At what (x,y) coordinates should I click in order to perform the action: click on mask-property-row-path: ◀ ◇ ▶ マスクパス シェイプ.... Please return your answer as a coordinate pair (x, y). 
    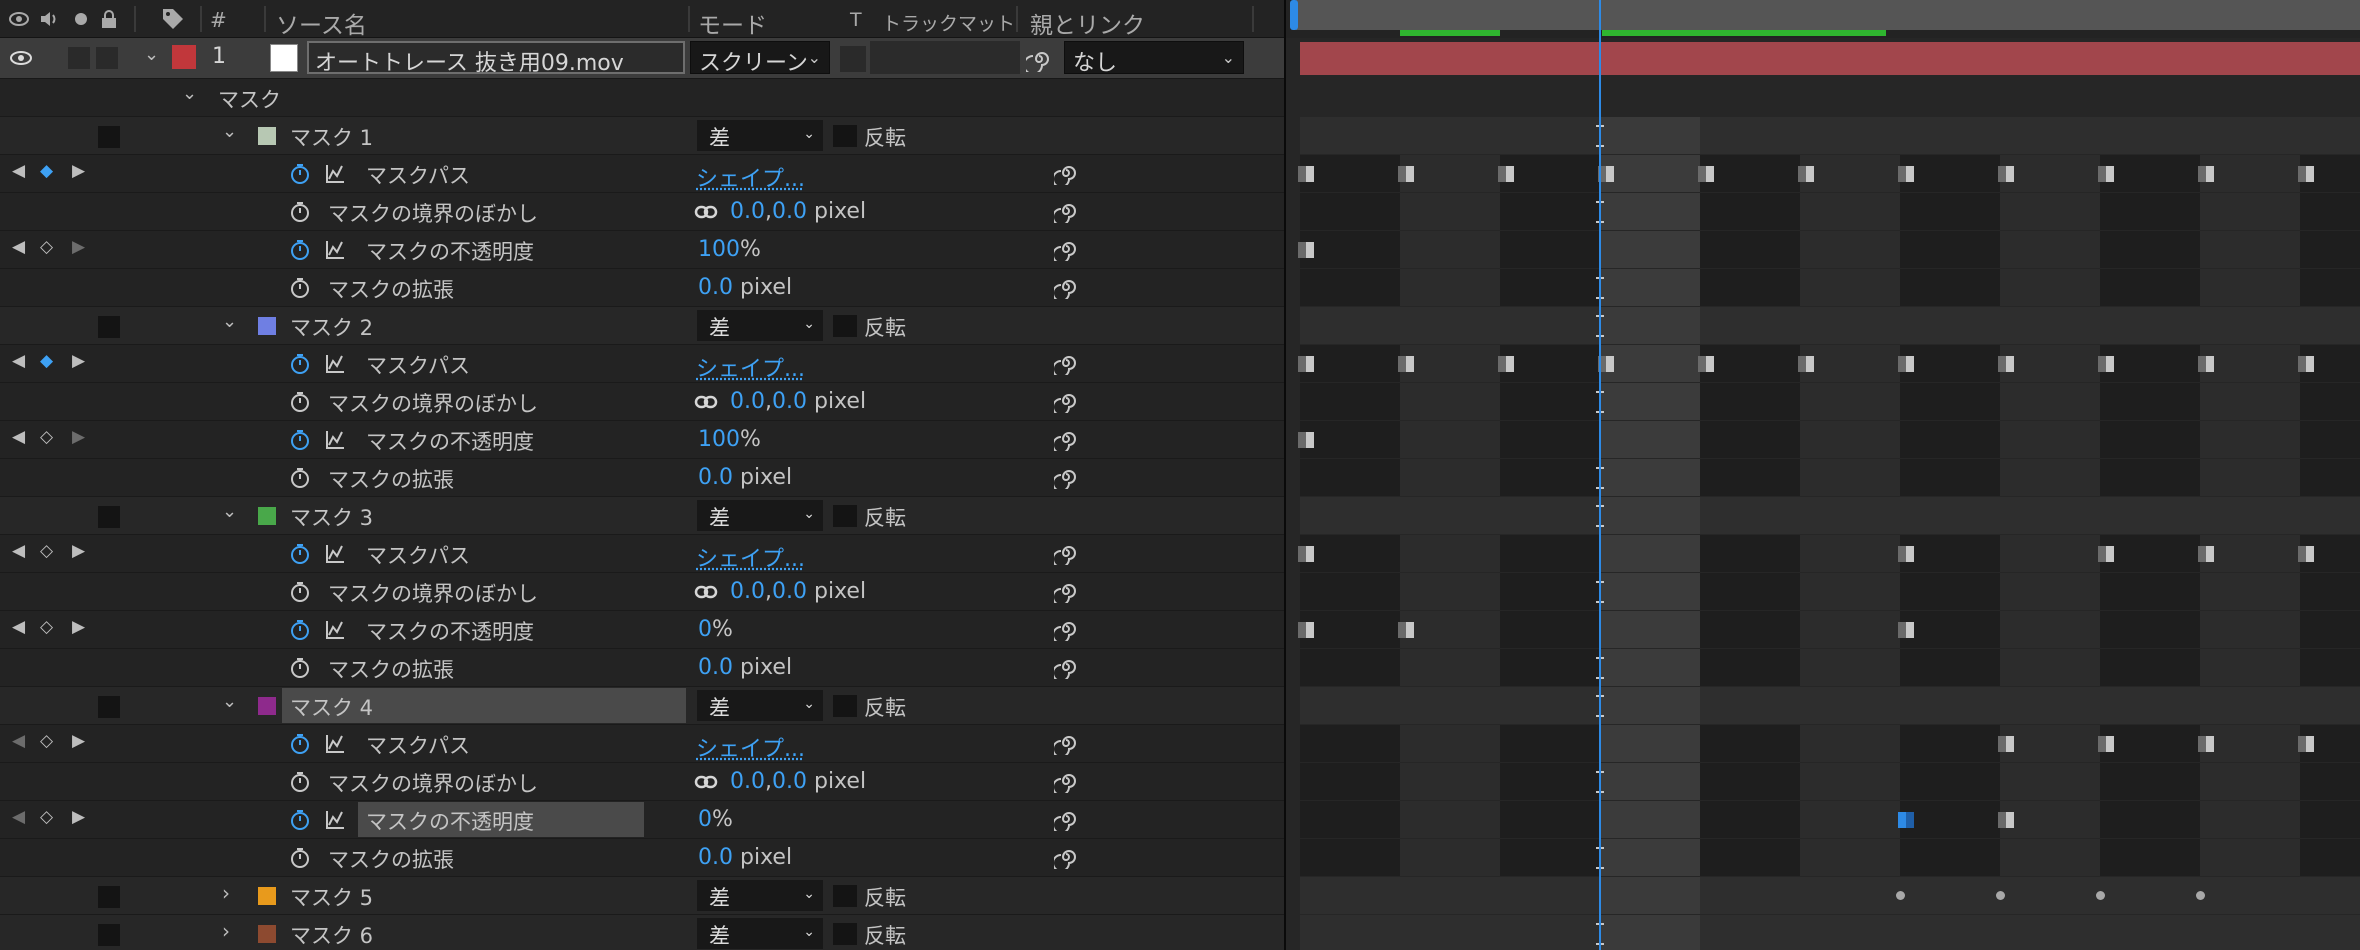
    Looking at the image, I should click on (642, 554).